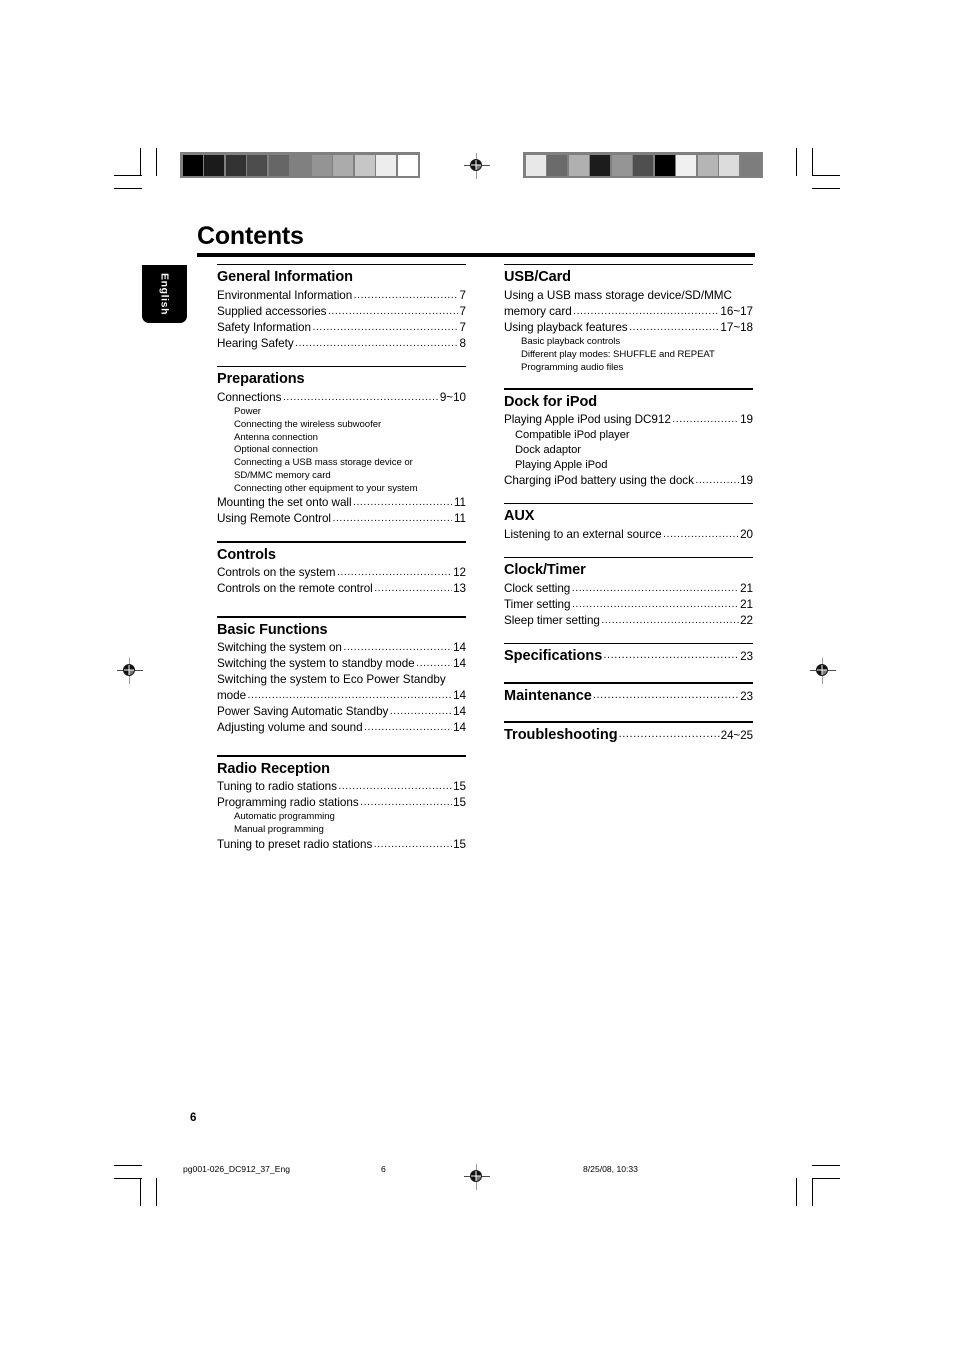 This screenshot has height=1351, width=954. Describe the element at coordinates (599, 480) in the screenshot. I see `toc-entry-label: Charging iPod battery using the dock` at that location.